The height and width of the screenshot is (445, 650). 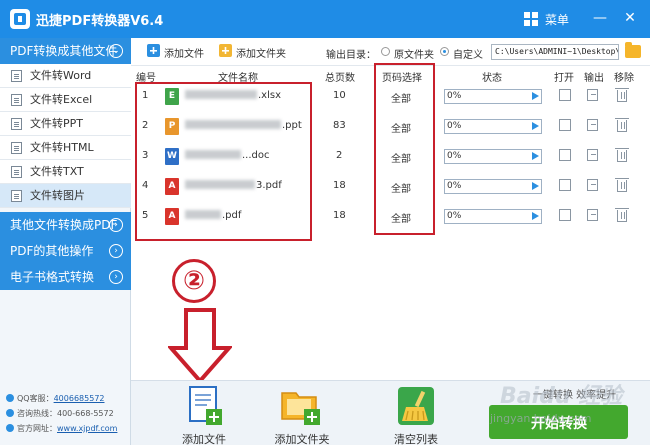 I want to click on sidebar-item-label: 文件转图片, so click(x=57, y=195).